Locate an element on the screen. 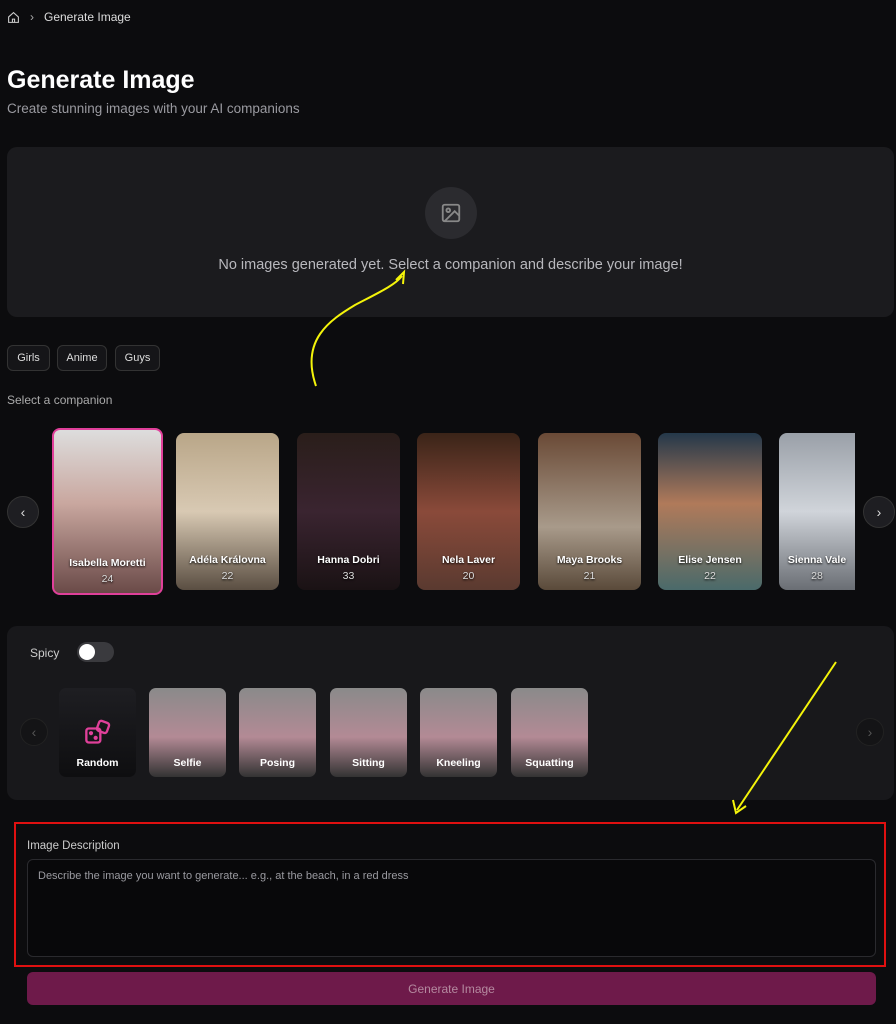 The width and height of the screenshot is (896, 1024). filter-girls: Girls is located at coordinates (28, 358).